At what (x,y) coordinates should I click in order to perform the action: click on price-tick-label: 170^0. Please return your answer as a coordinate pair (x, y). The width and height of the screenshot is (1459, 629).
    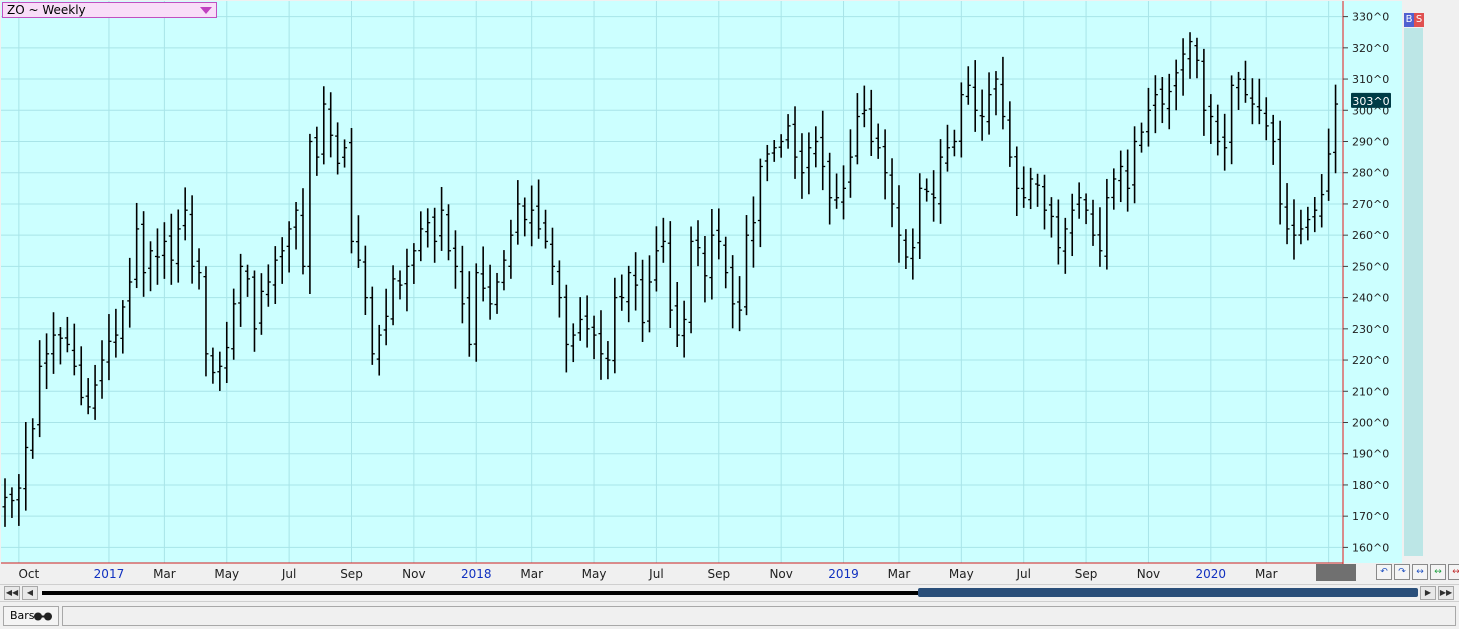
    Looking at the image, I should click on (1370, 516).